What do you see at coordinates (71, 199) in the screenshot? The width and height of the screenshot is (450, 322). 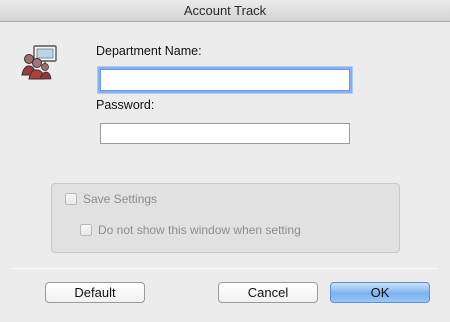 I see `save-settings-checkbox` at bounding box center [71, 199].